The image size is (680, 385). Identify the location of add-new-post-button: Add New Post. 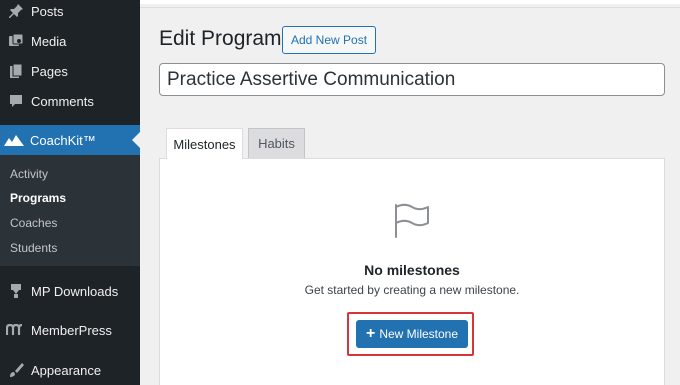
(329, 40).